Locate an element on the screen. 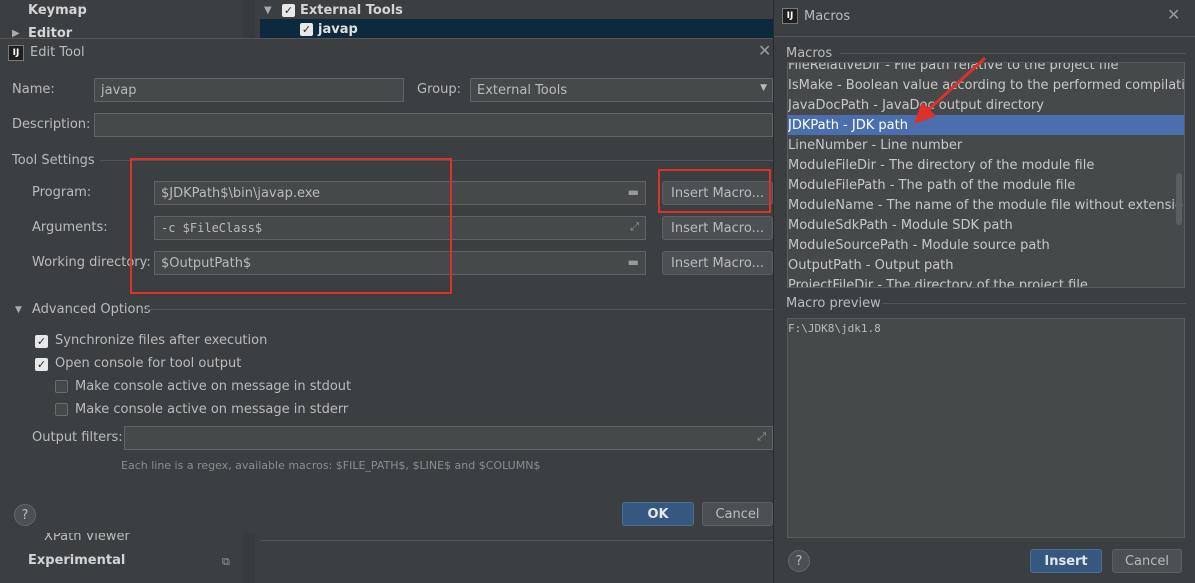  macro-preview-label: Macro preview is located at coordinates (833, 303).